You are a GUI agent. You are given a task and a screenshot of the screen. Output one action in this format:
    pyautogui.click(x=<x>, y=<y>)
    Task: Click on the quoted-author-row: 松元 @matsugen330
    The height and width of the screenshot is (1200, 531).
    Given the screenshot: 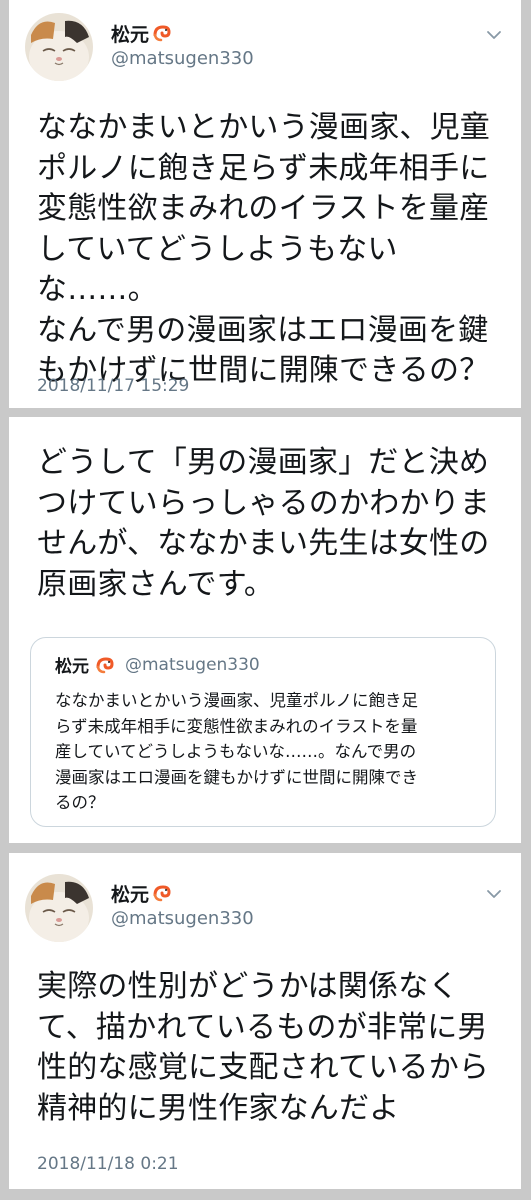 What is the action you would take?
    pyautogui.click(x=157, y=665)
    